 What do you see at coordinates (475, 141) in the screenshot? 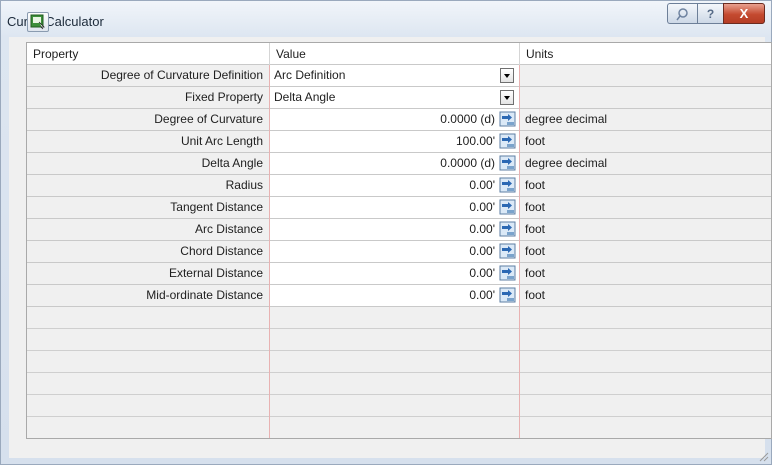
I see `value-text: 100.00'` at bounding box center [475, 141].